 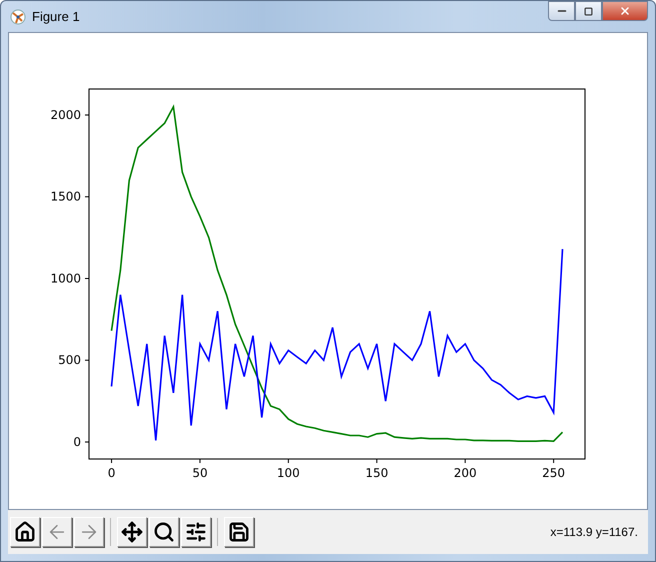 I want to click on minimize-button, so click(x=561, y=11).